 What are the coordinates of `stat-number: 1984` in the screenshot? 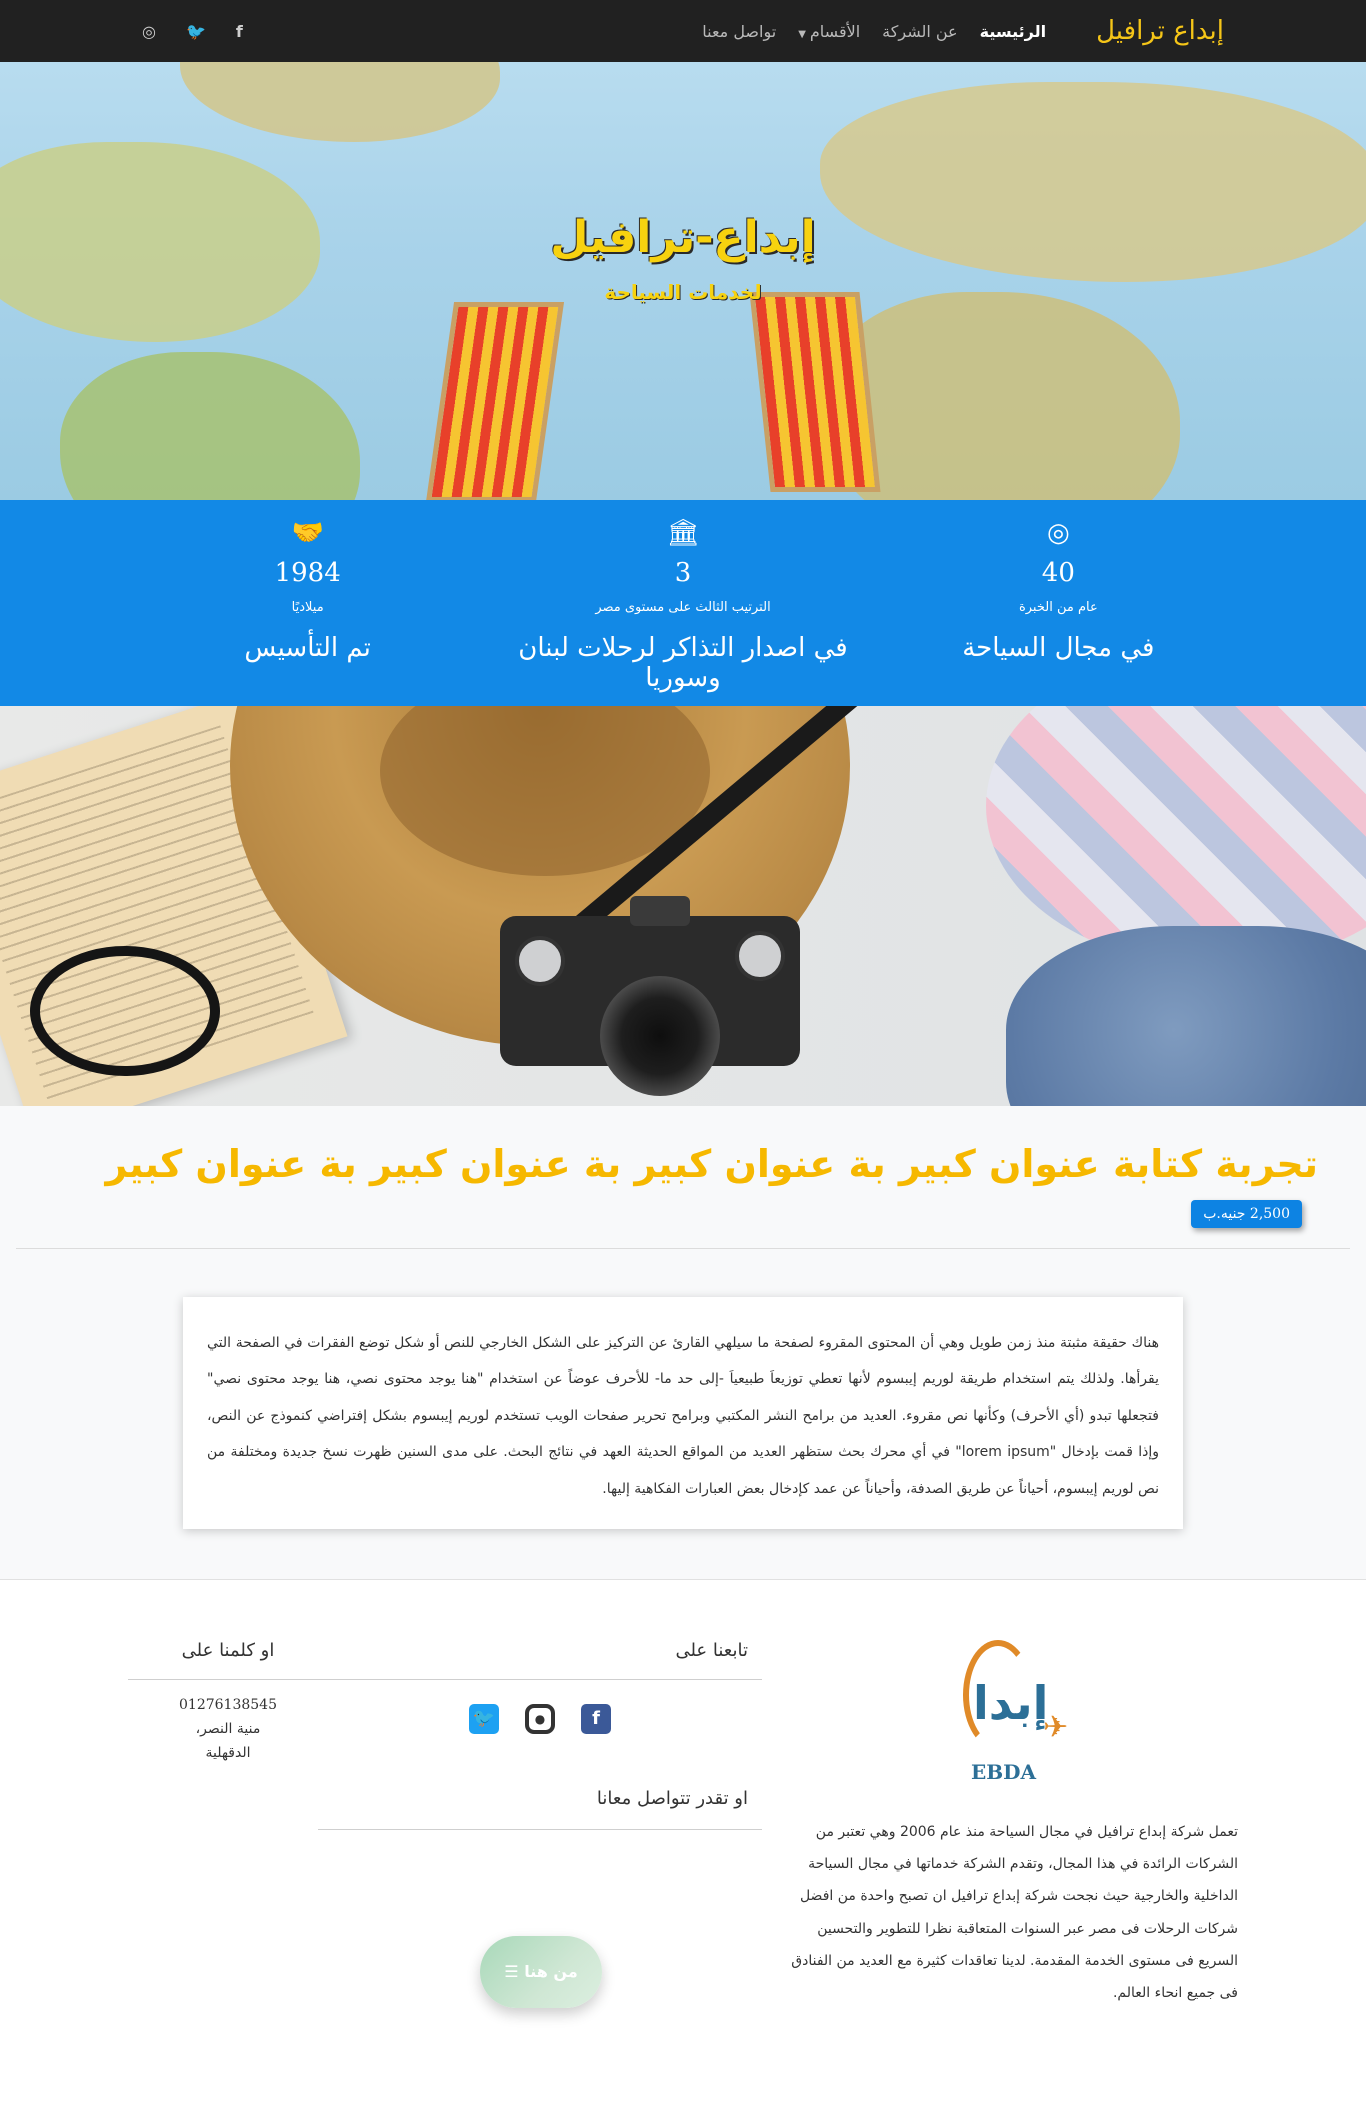 It's located at (307, 573).